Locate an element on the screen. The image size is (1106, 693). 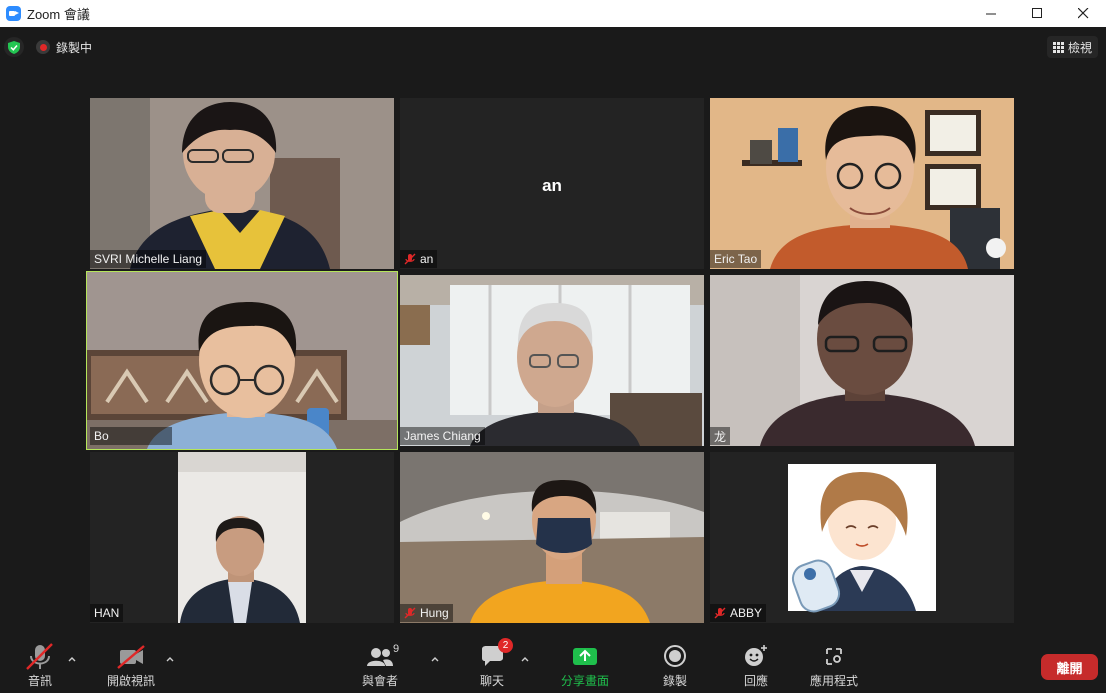
participants-count: 9 is located at coordinates (396, 649).